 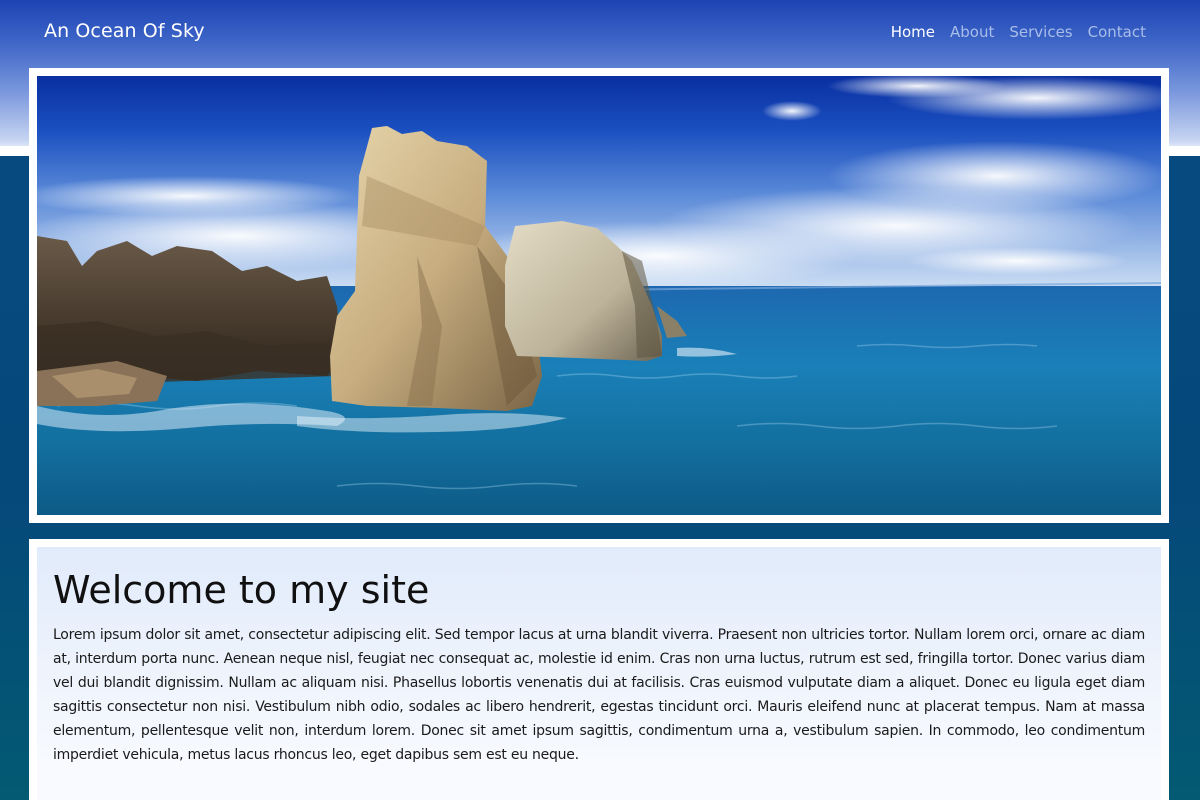 What do you see at coordinates (972, 32) in the screenshot?
I see `nav-item-about: About` at bounding box center [972, 32].